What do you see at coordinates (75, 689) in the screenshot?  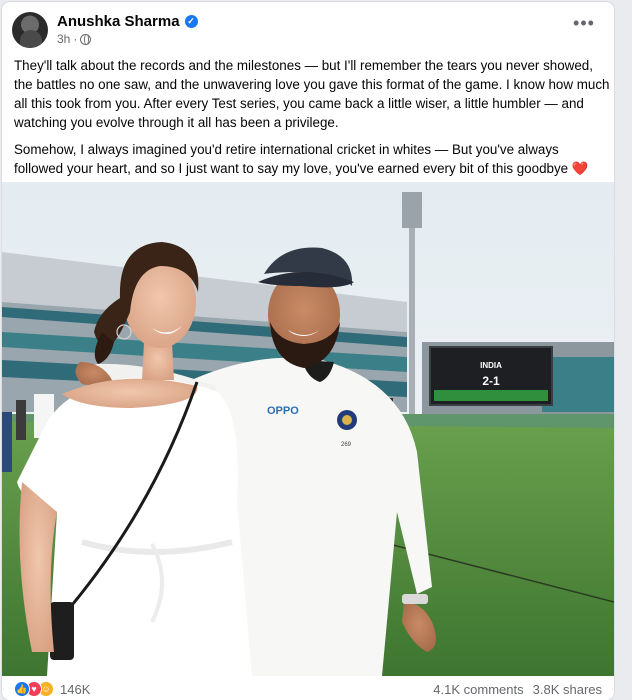 I see `reactions-count: 146K` at bounding box center [75, 689].